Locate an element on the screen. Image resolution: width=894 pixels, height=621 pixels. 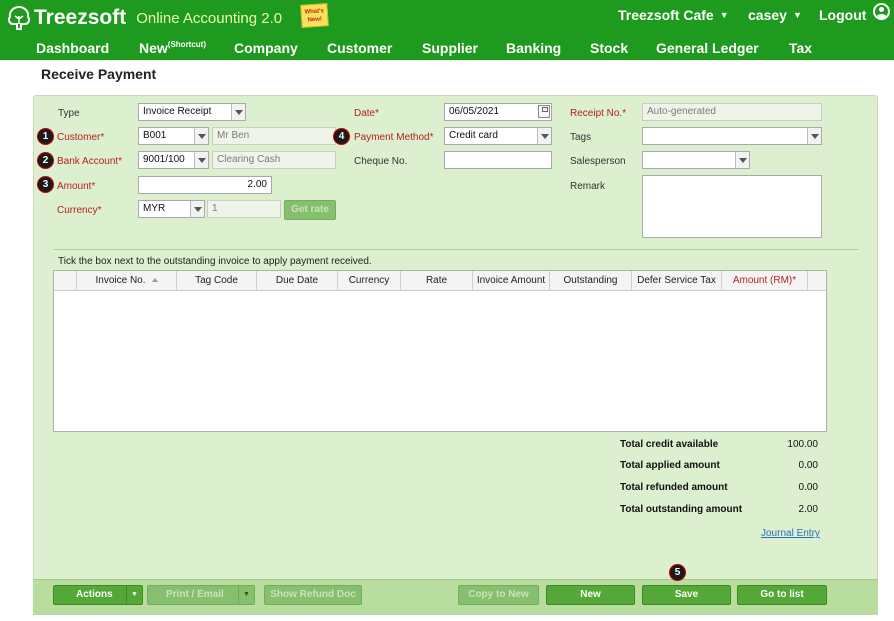
remark-textarea is located at coordinates (732, 206).